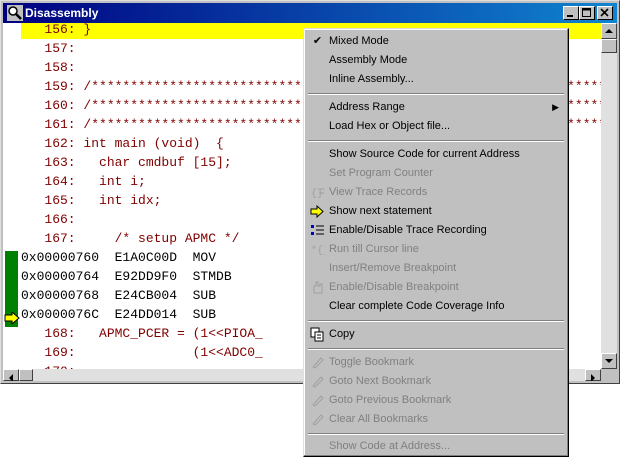 The width and height of the screenshot is (622, 459). I want to click on scroll-left-button, so click(11, 375).